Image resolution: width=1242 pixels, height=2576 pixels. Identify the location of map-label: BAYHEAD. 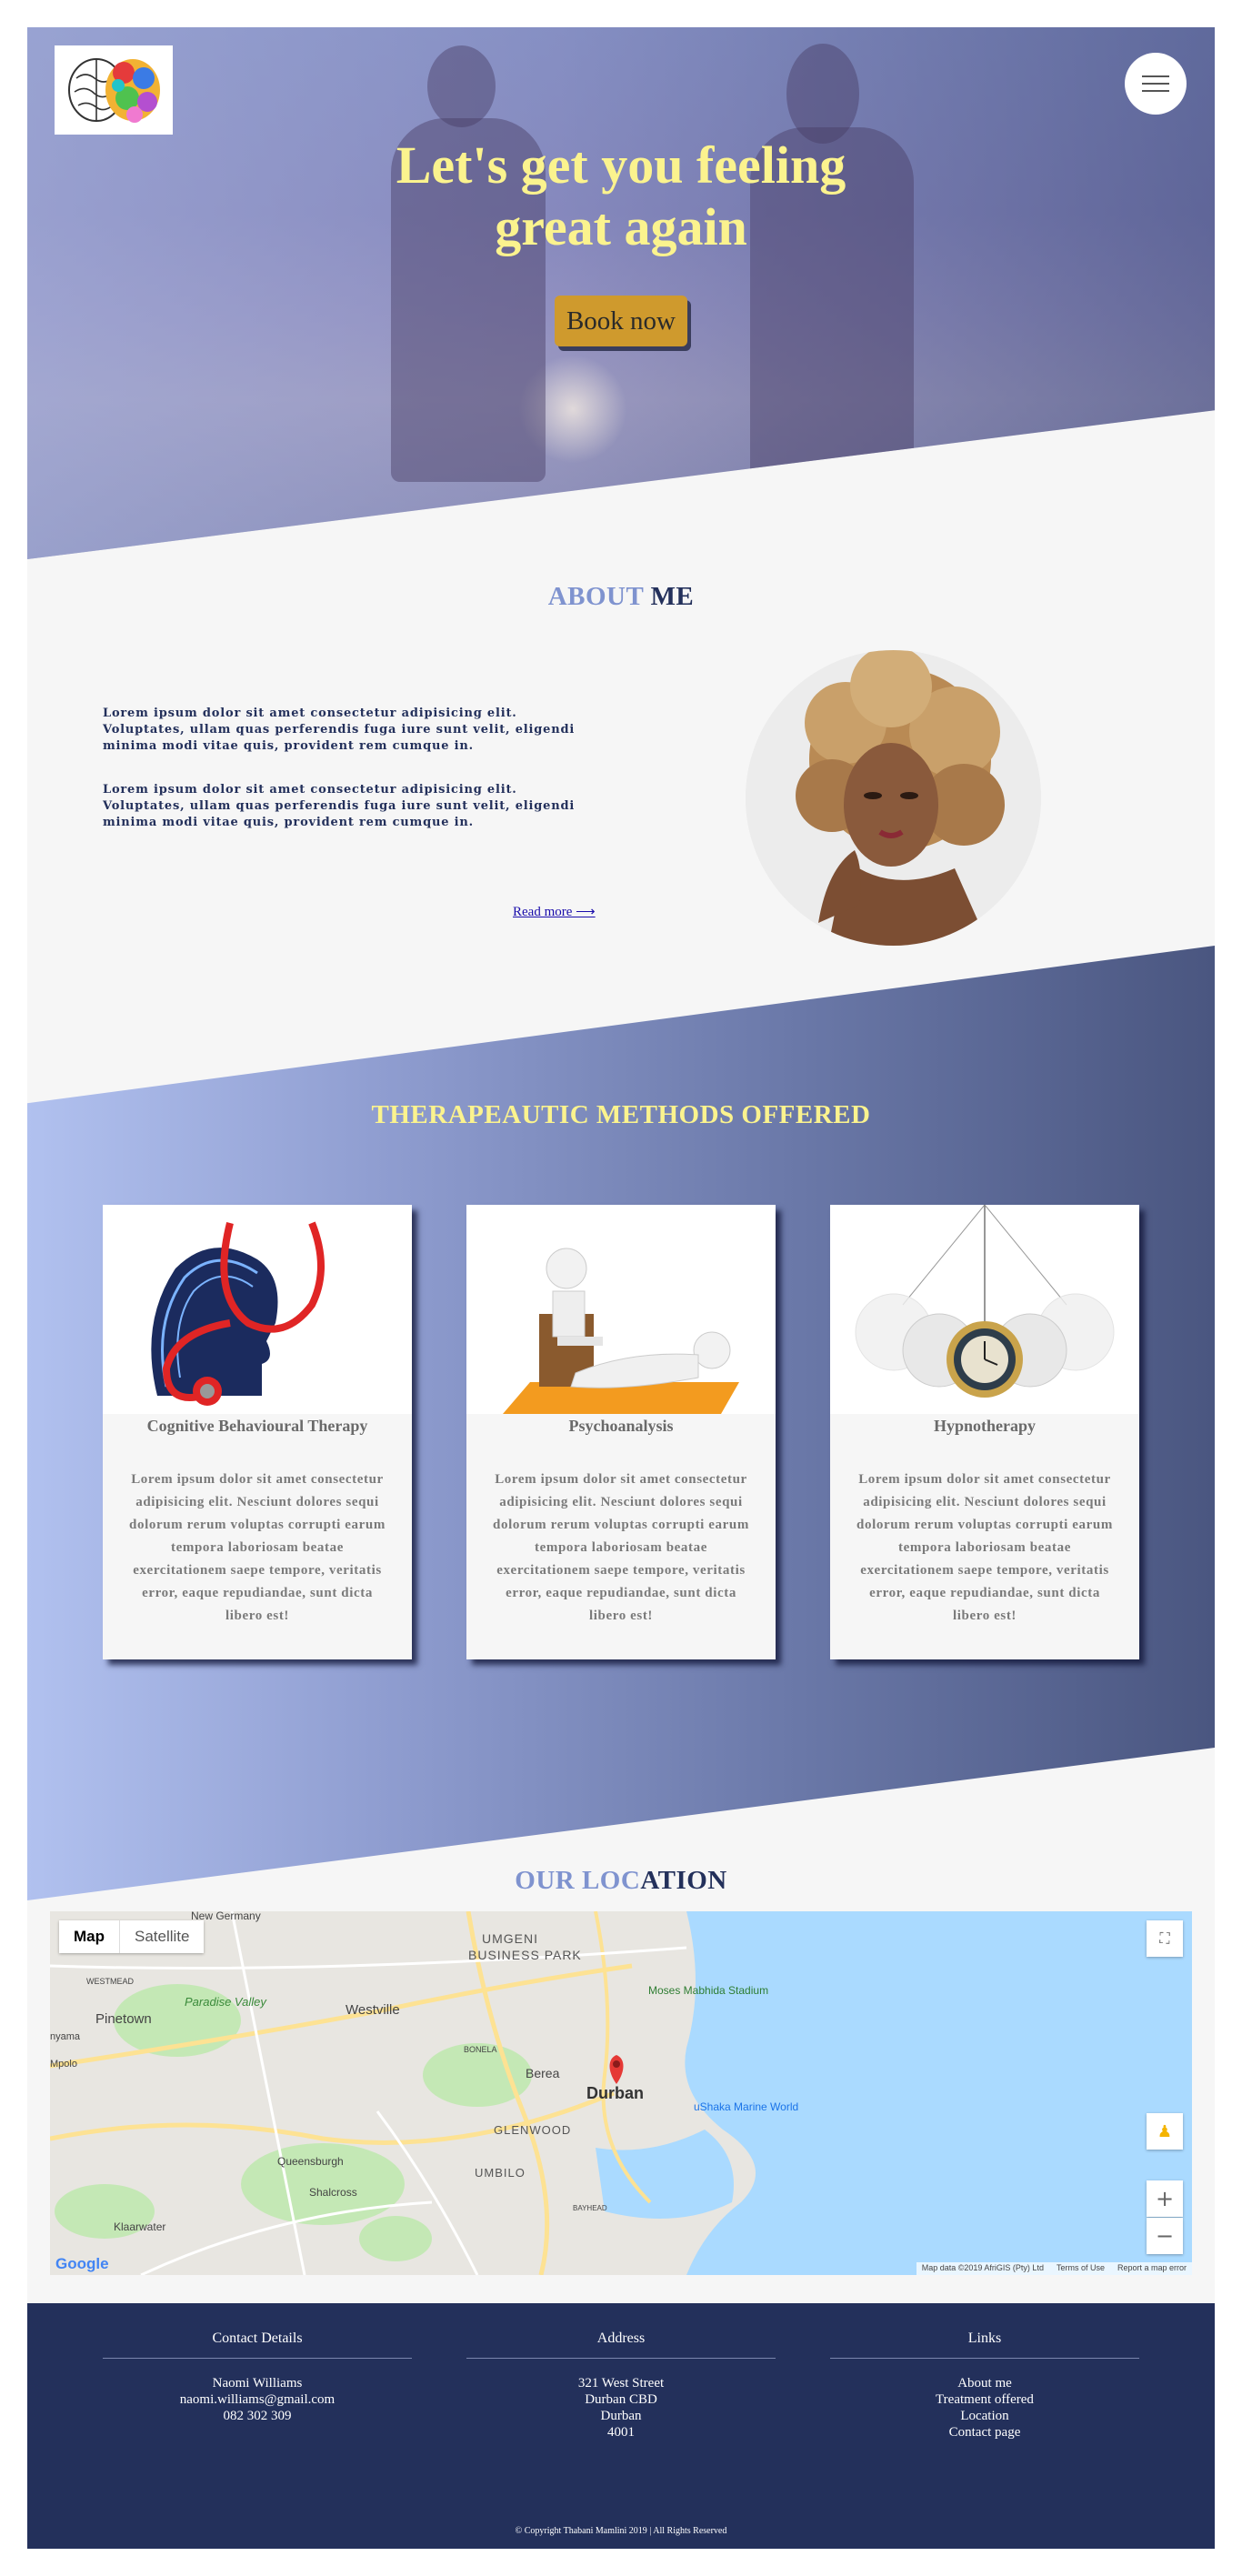
(590, 2208).